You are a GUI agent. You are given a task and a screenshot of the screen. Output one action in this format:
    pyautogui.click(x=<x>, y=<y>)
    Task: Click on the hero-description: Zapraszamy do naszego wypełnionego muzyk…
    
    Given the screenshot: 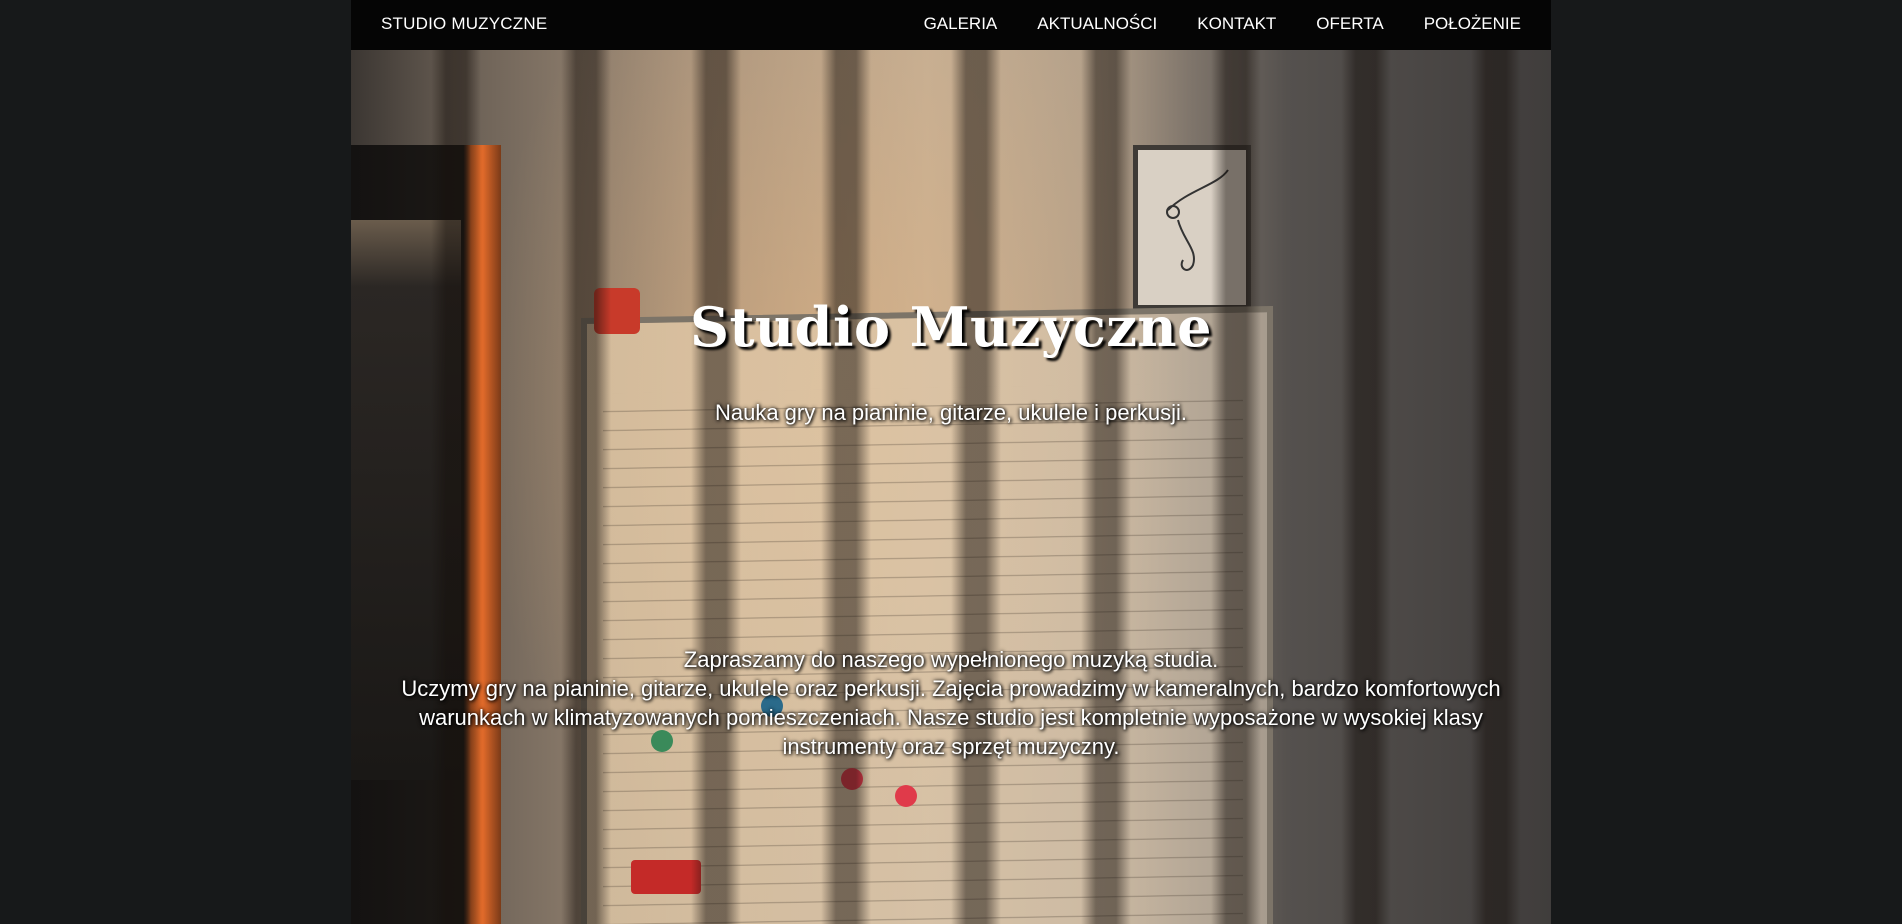 What is the action you would take?
    pyautogui.click(x=951, y=703)
    